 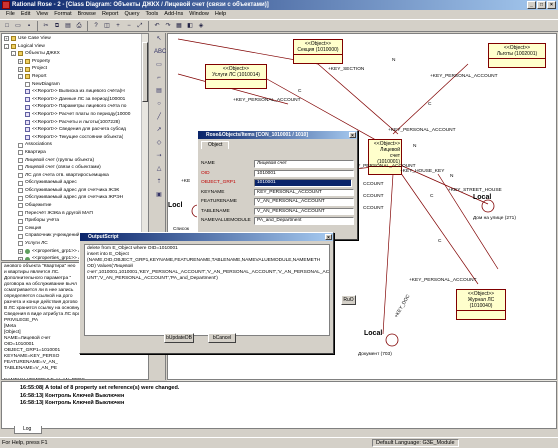 What do you see at coordinates (159, 182) in the screenshot?
I see `realize-tool-icon: ⇡` at bounding box center [159, 182].